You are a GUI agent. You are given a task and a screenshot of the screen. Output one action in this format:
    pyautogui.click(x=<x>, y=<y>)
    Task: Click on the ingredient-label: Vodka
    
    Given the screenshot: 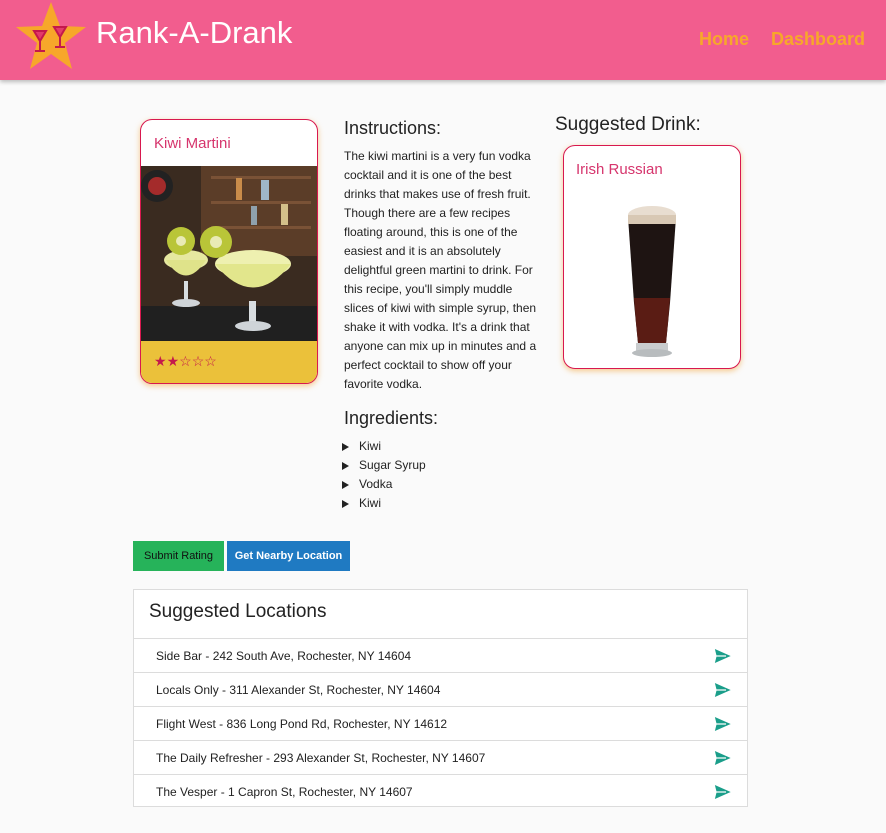 What is the action you would take?
    pyautogui.click(x=376, y=484)
    